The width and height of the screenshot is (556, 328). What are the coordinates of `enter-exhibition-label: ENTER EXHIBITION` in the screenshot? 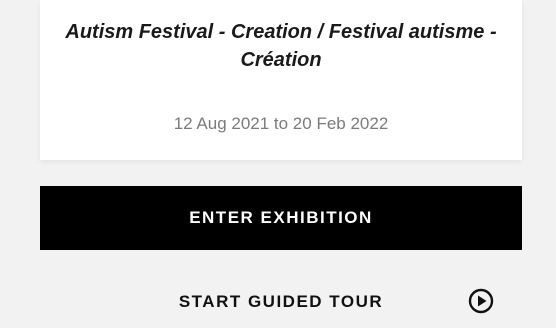 It's located at (281, 217).